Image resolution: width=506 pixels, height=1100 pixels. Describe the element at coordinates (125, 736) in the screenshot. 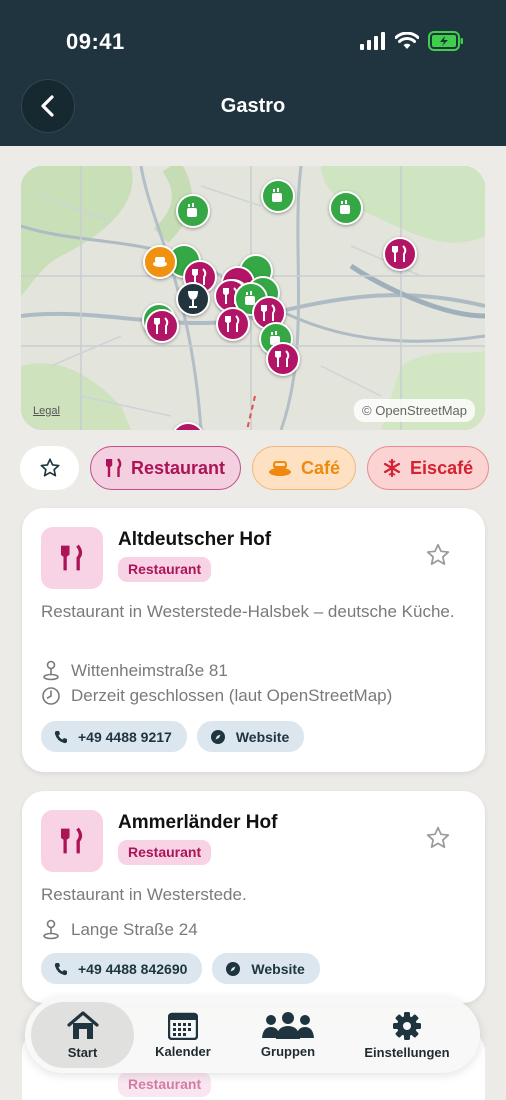

I see `phone-number: +49 4488 9217` at that location.